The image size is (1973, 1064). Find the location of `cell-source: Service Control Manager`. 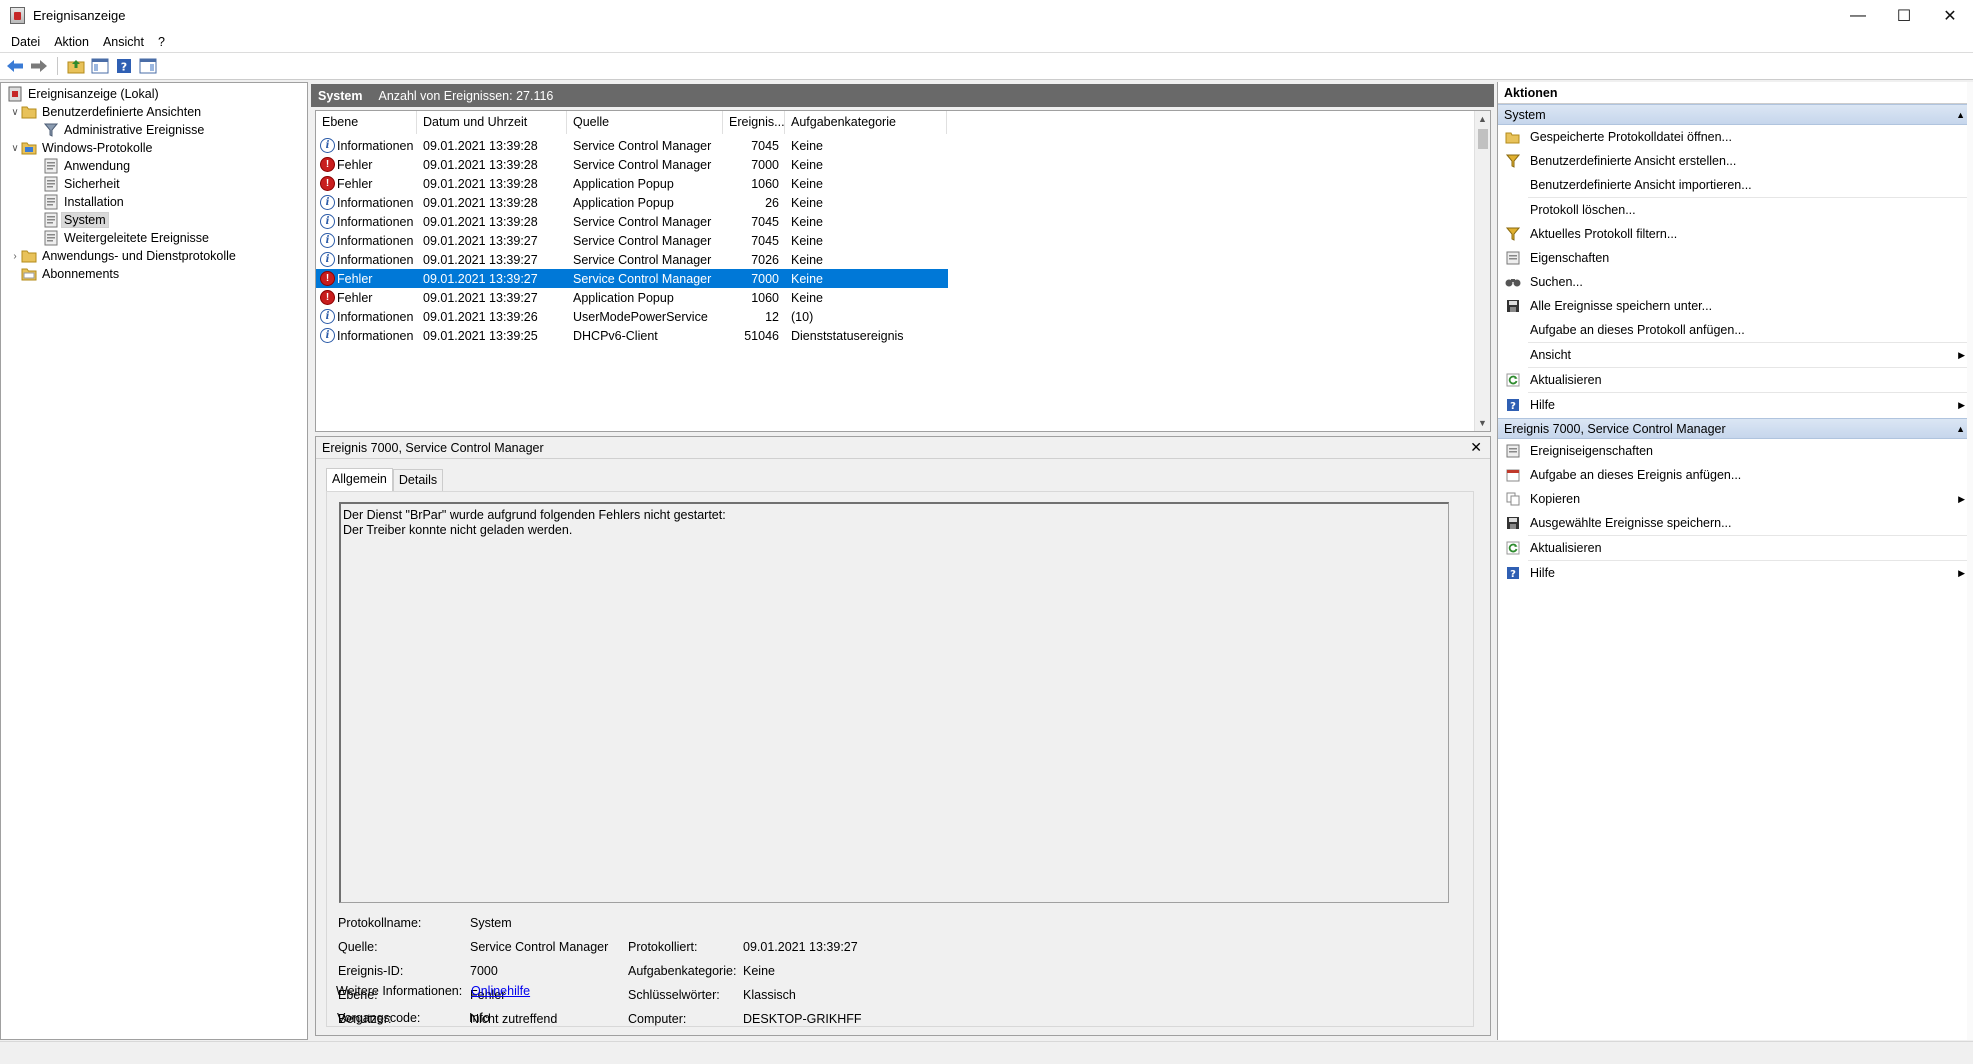

cell-source: Service Control Manager is located at coordinates (642, 259).